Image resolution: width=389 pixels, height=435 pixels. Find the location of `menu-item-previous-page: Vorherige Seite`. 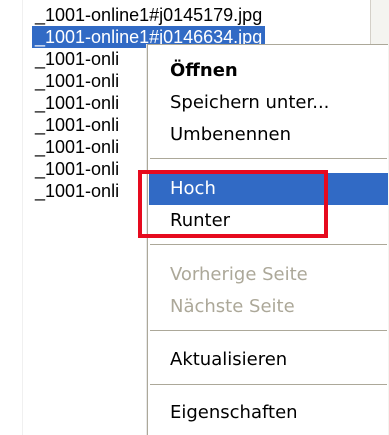

menu-item-previous-page: Vorherige Seite is located at coordinates (268, 275).